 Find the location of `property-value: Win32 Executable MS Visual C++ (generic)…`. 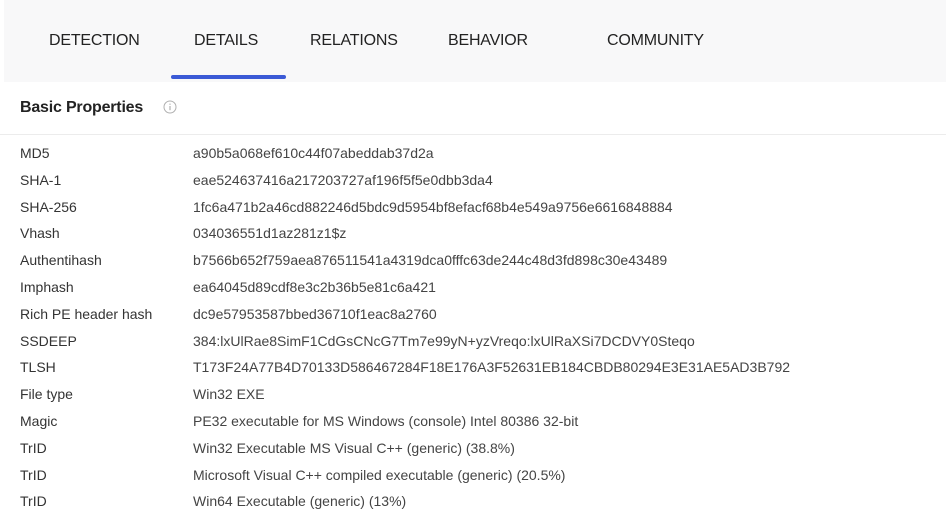

property-value: Win32 Executable MS Visual C++ (generic)… is located at coordinates (354, 448).